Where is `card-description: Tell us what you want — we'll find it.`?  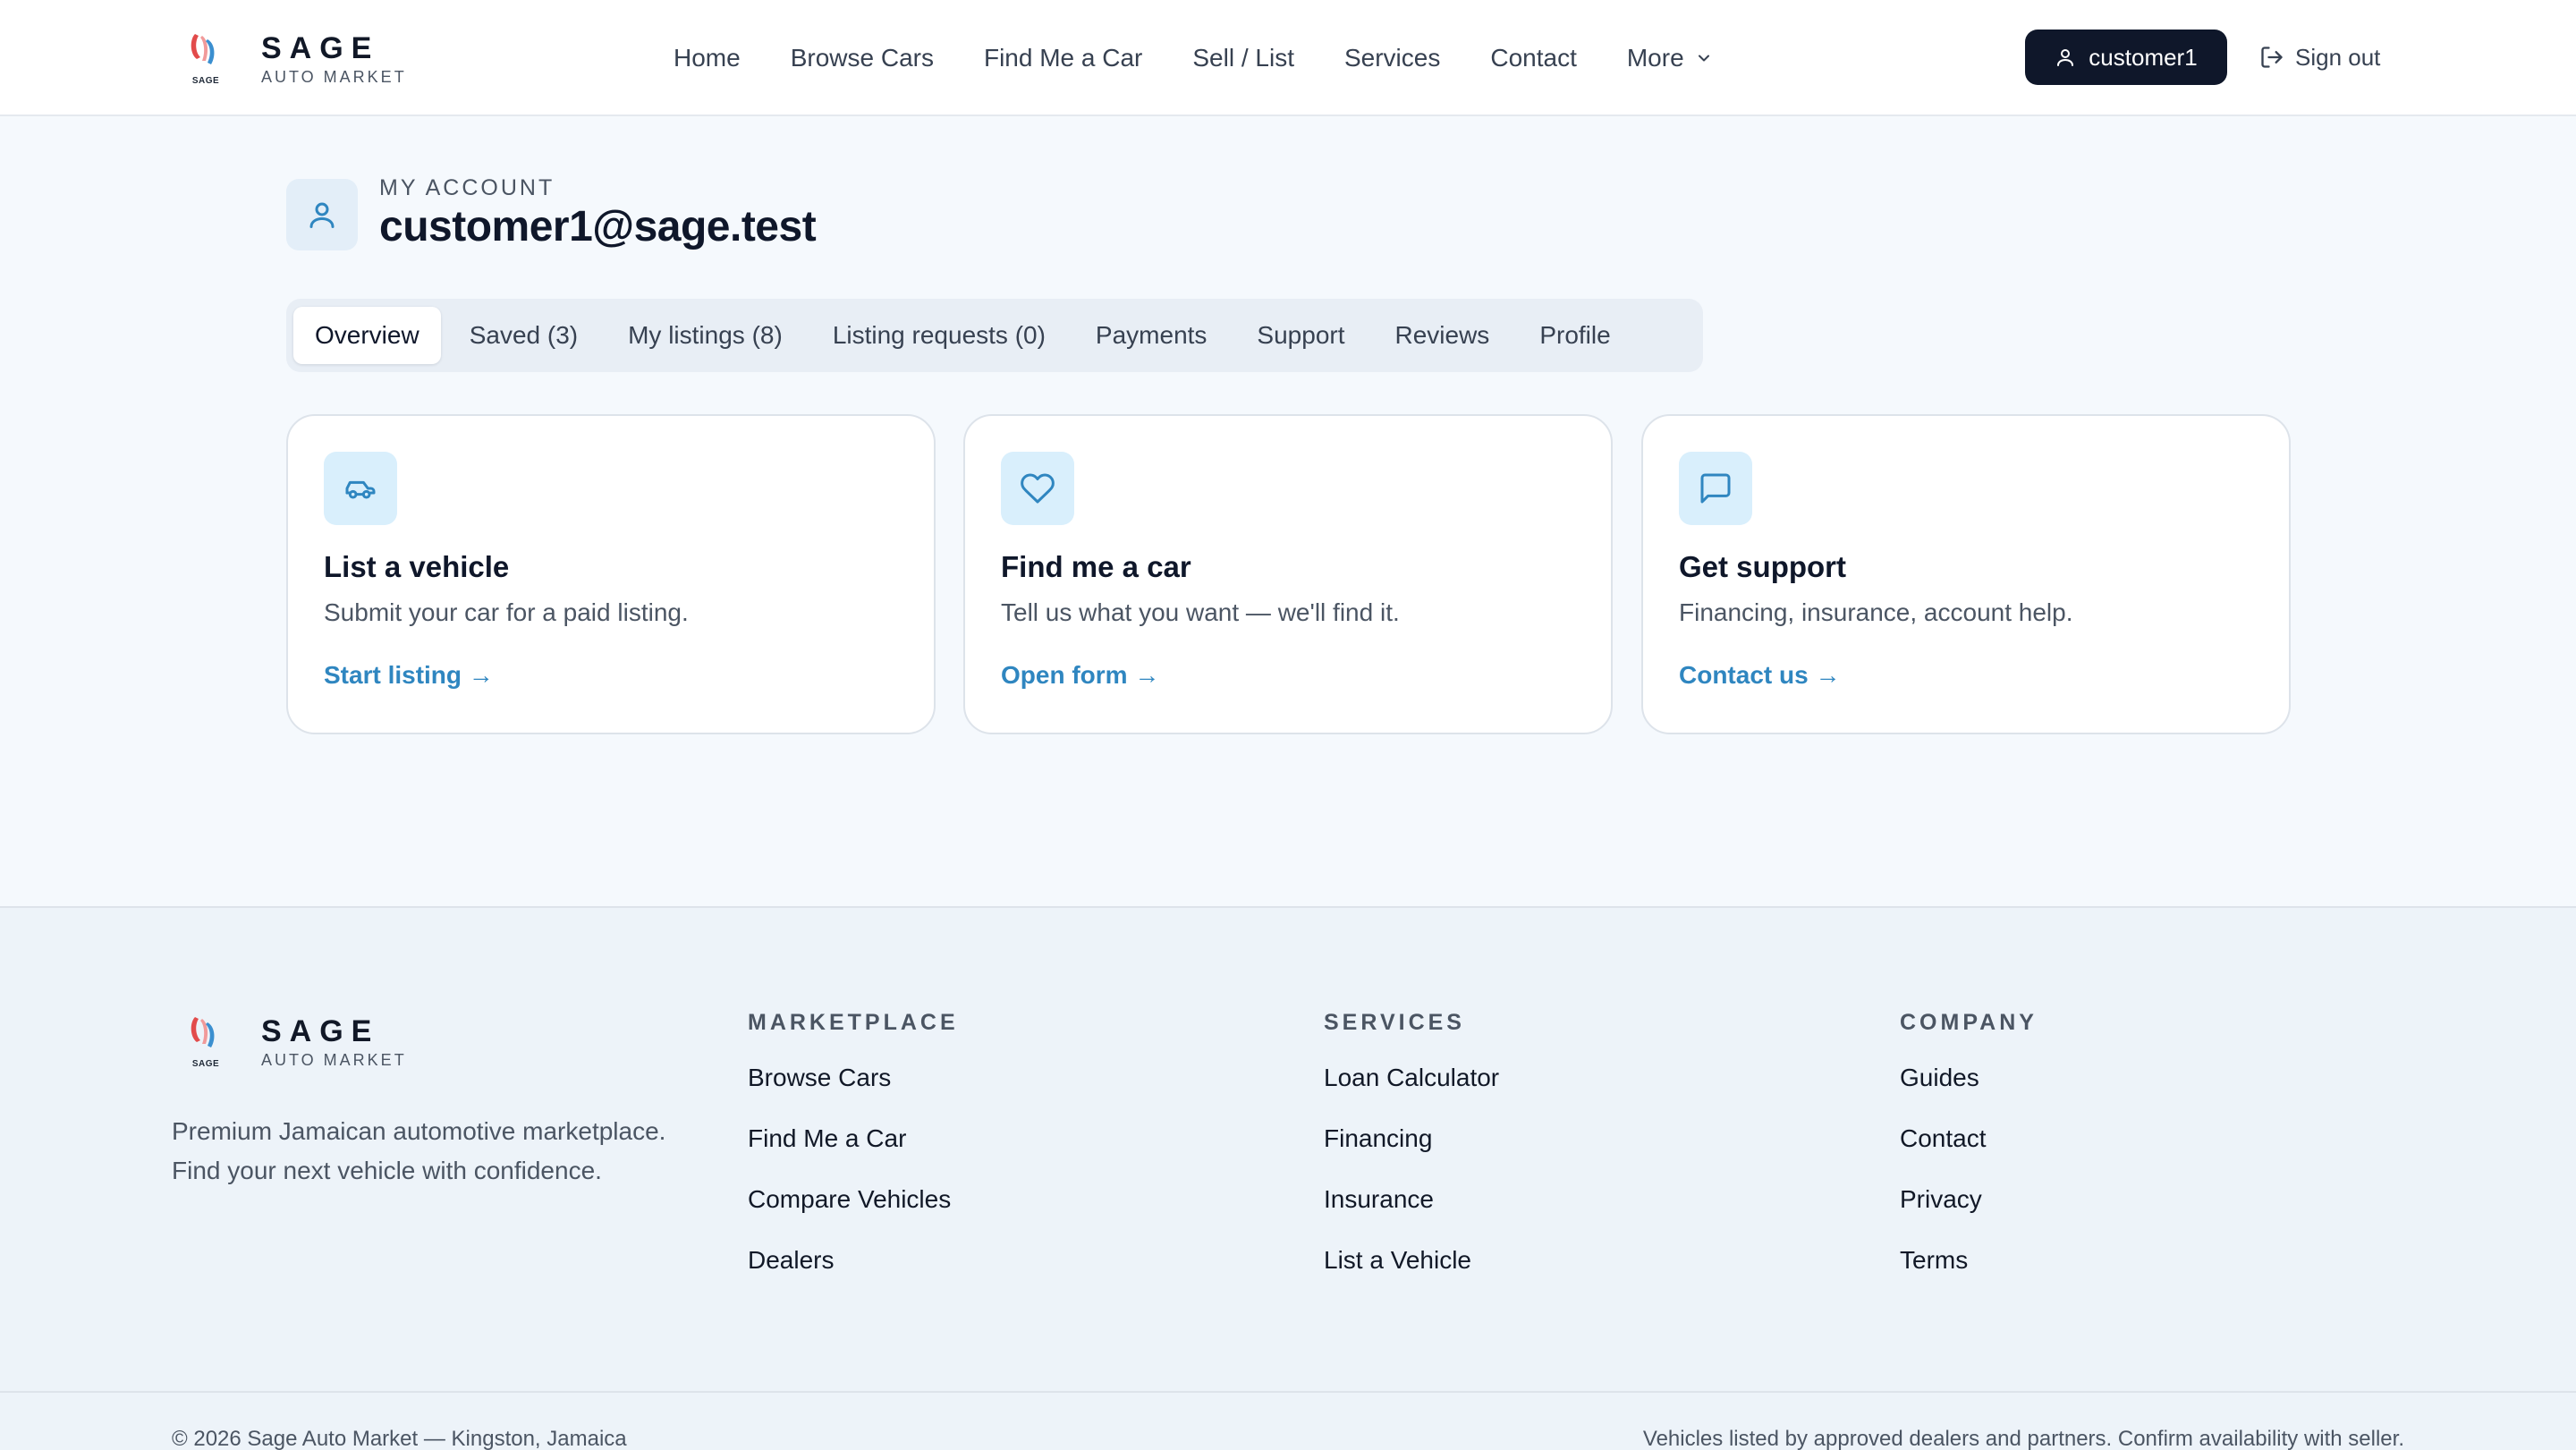
card-description: Tell us what you want — we'll find it. is located at coordinates (1200, 612).